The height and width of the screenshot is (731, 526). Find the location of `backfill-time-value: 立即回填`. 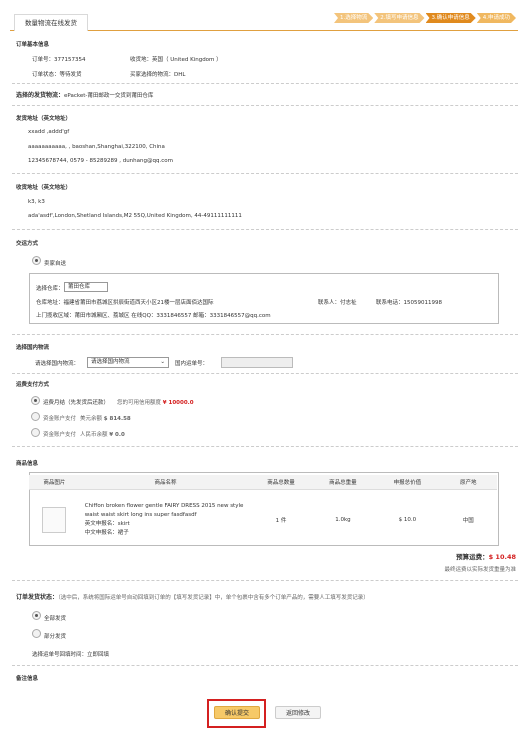

backfill-time-value: 立即回填 is located at coordinates (98, 655).